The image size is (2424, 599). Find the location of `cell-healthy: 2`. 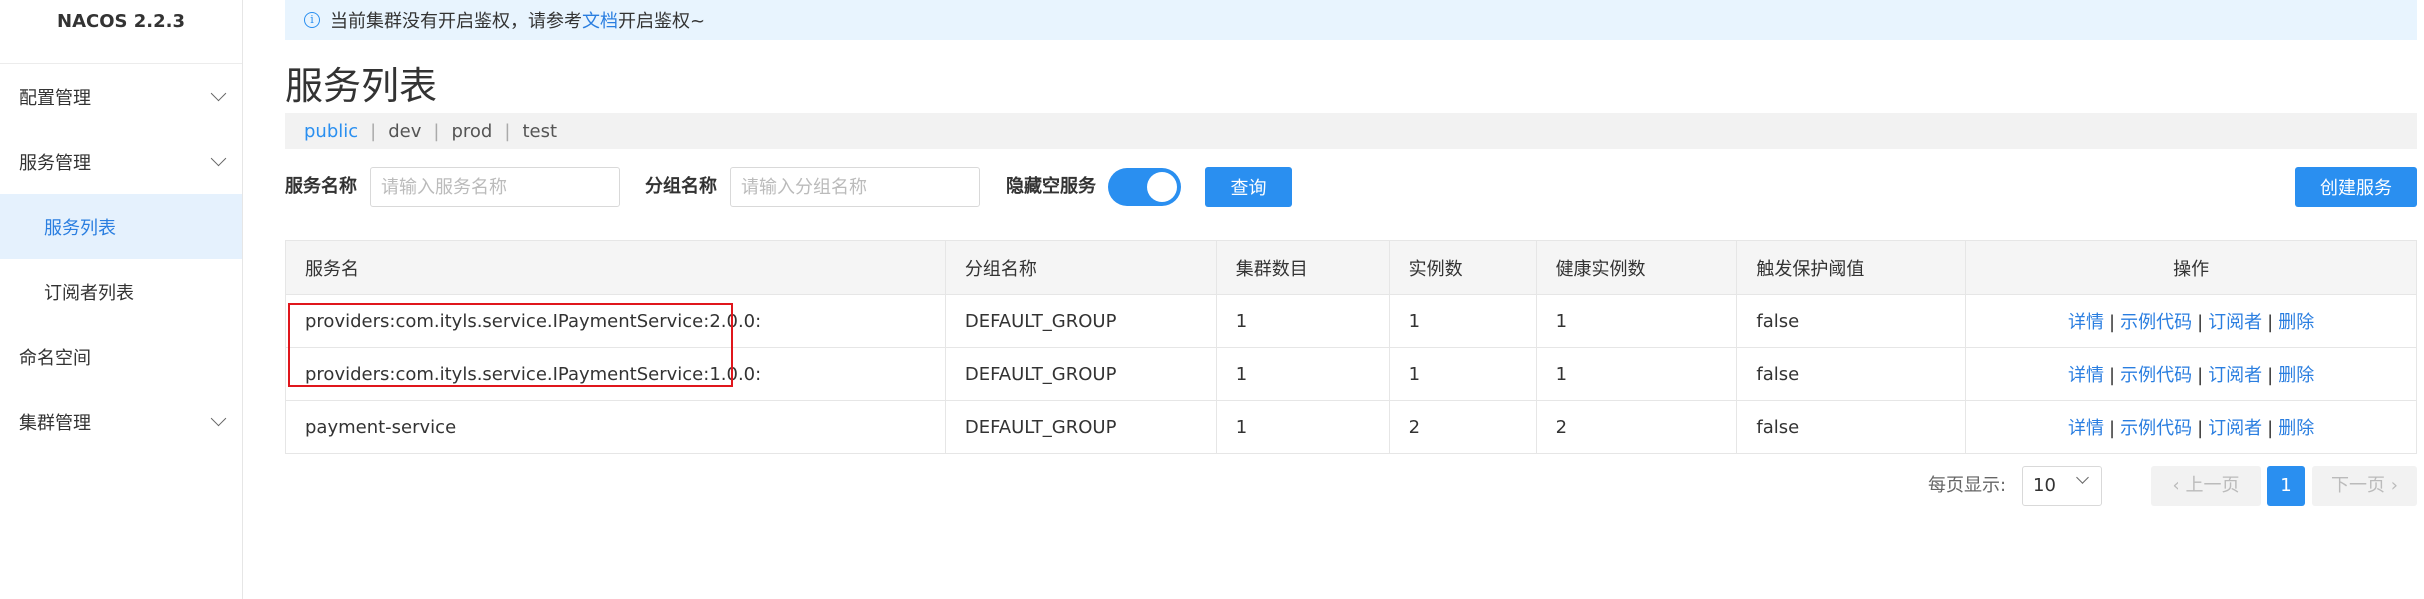

cell-healthy: 2 is located at coordinates (1636, 427).